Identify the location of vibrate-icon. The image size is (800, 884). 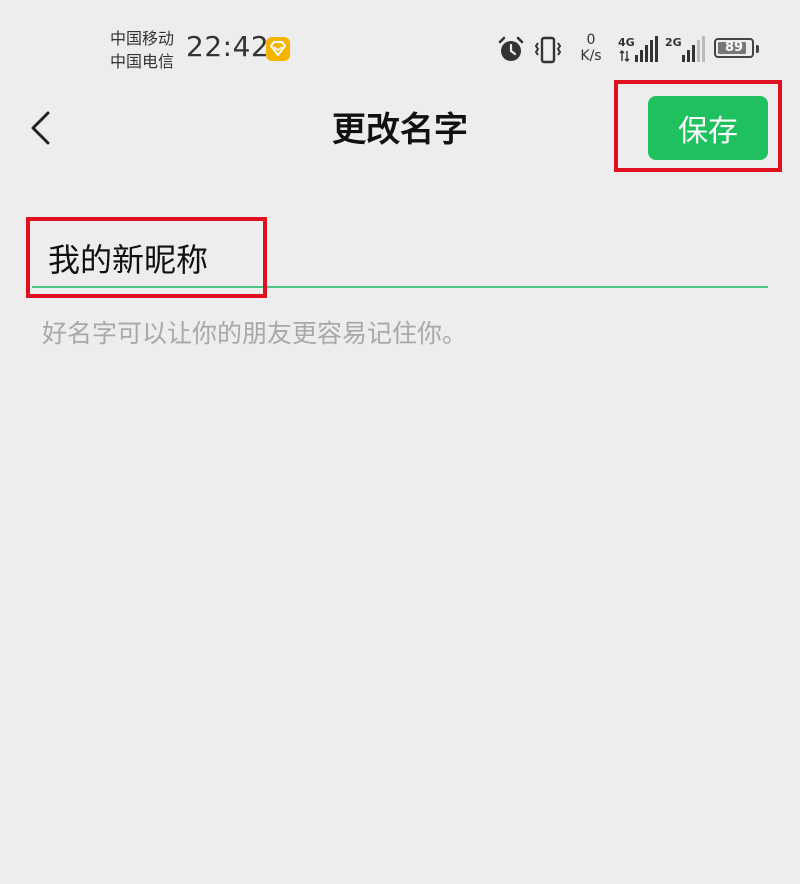
(548, 52).